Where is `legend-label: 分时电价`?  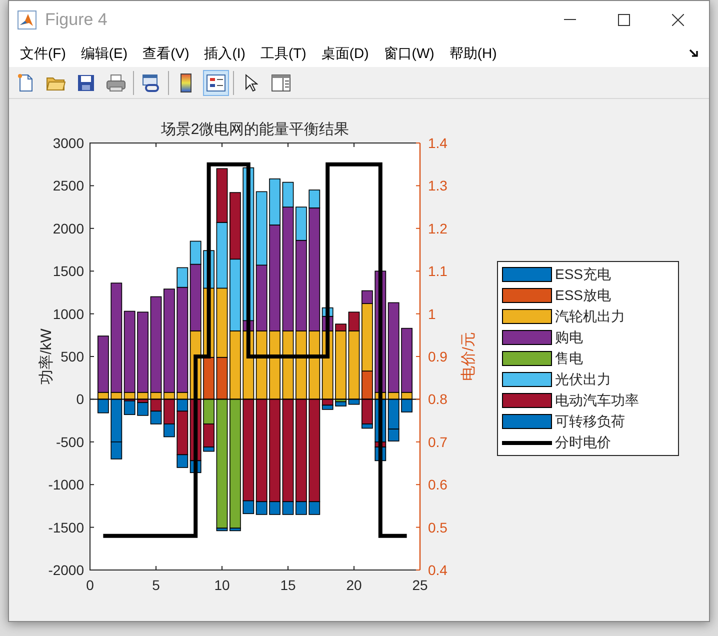
legend-label: 分时电价 is located at coordinates (583, 442).